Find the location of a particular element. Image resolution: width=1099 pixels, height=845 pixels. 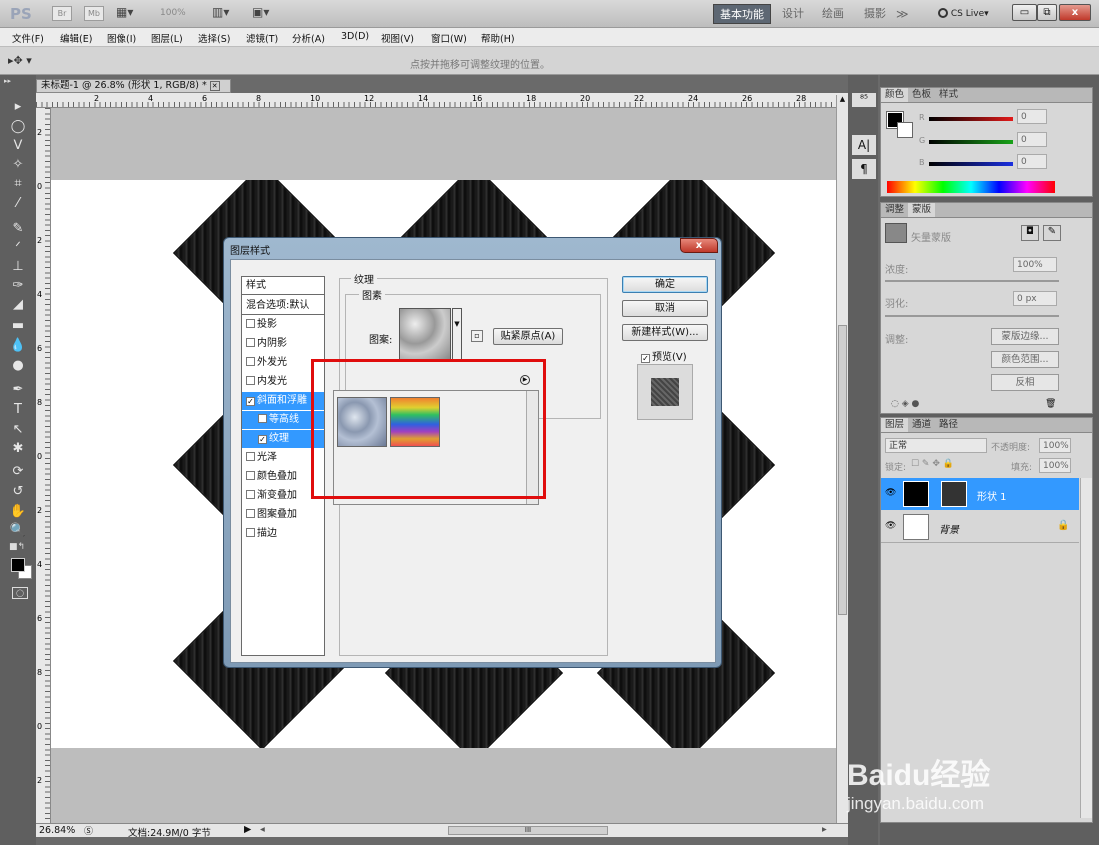

cancel-button: 取消 is located at coordinates (665, 308).